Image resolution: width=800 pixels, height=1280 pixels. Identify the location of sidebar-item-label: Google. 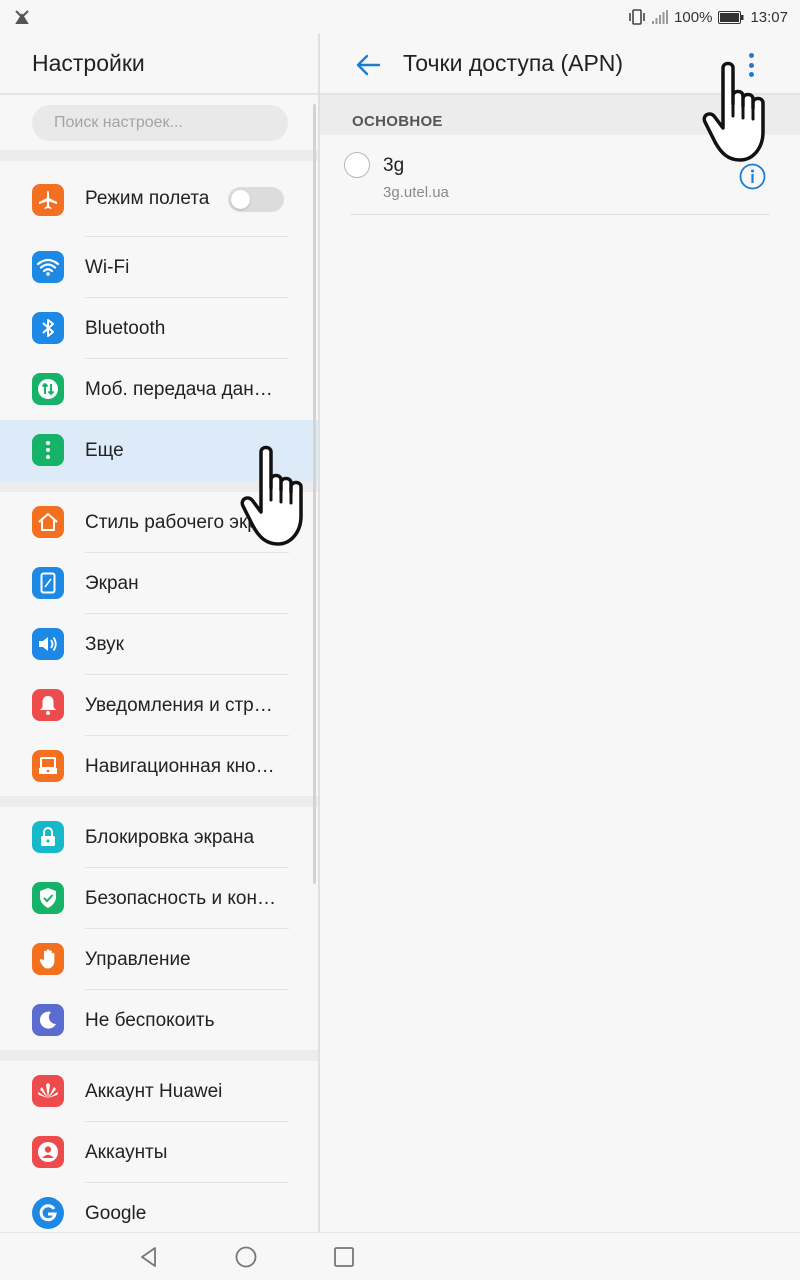
(116, 1213).